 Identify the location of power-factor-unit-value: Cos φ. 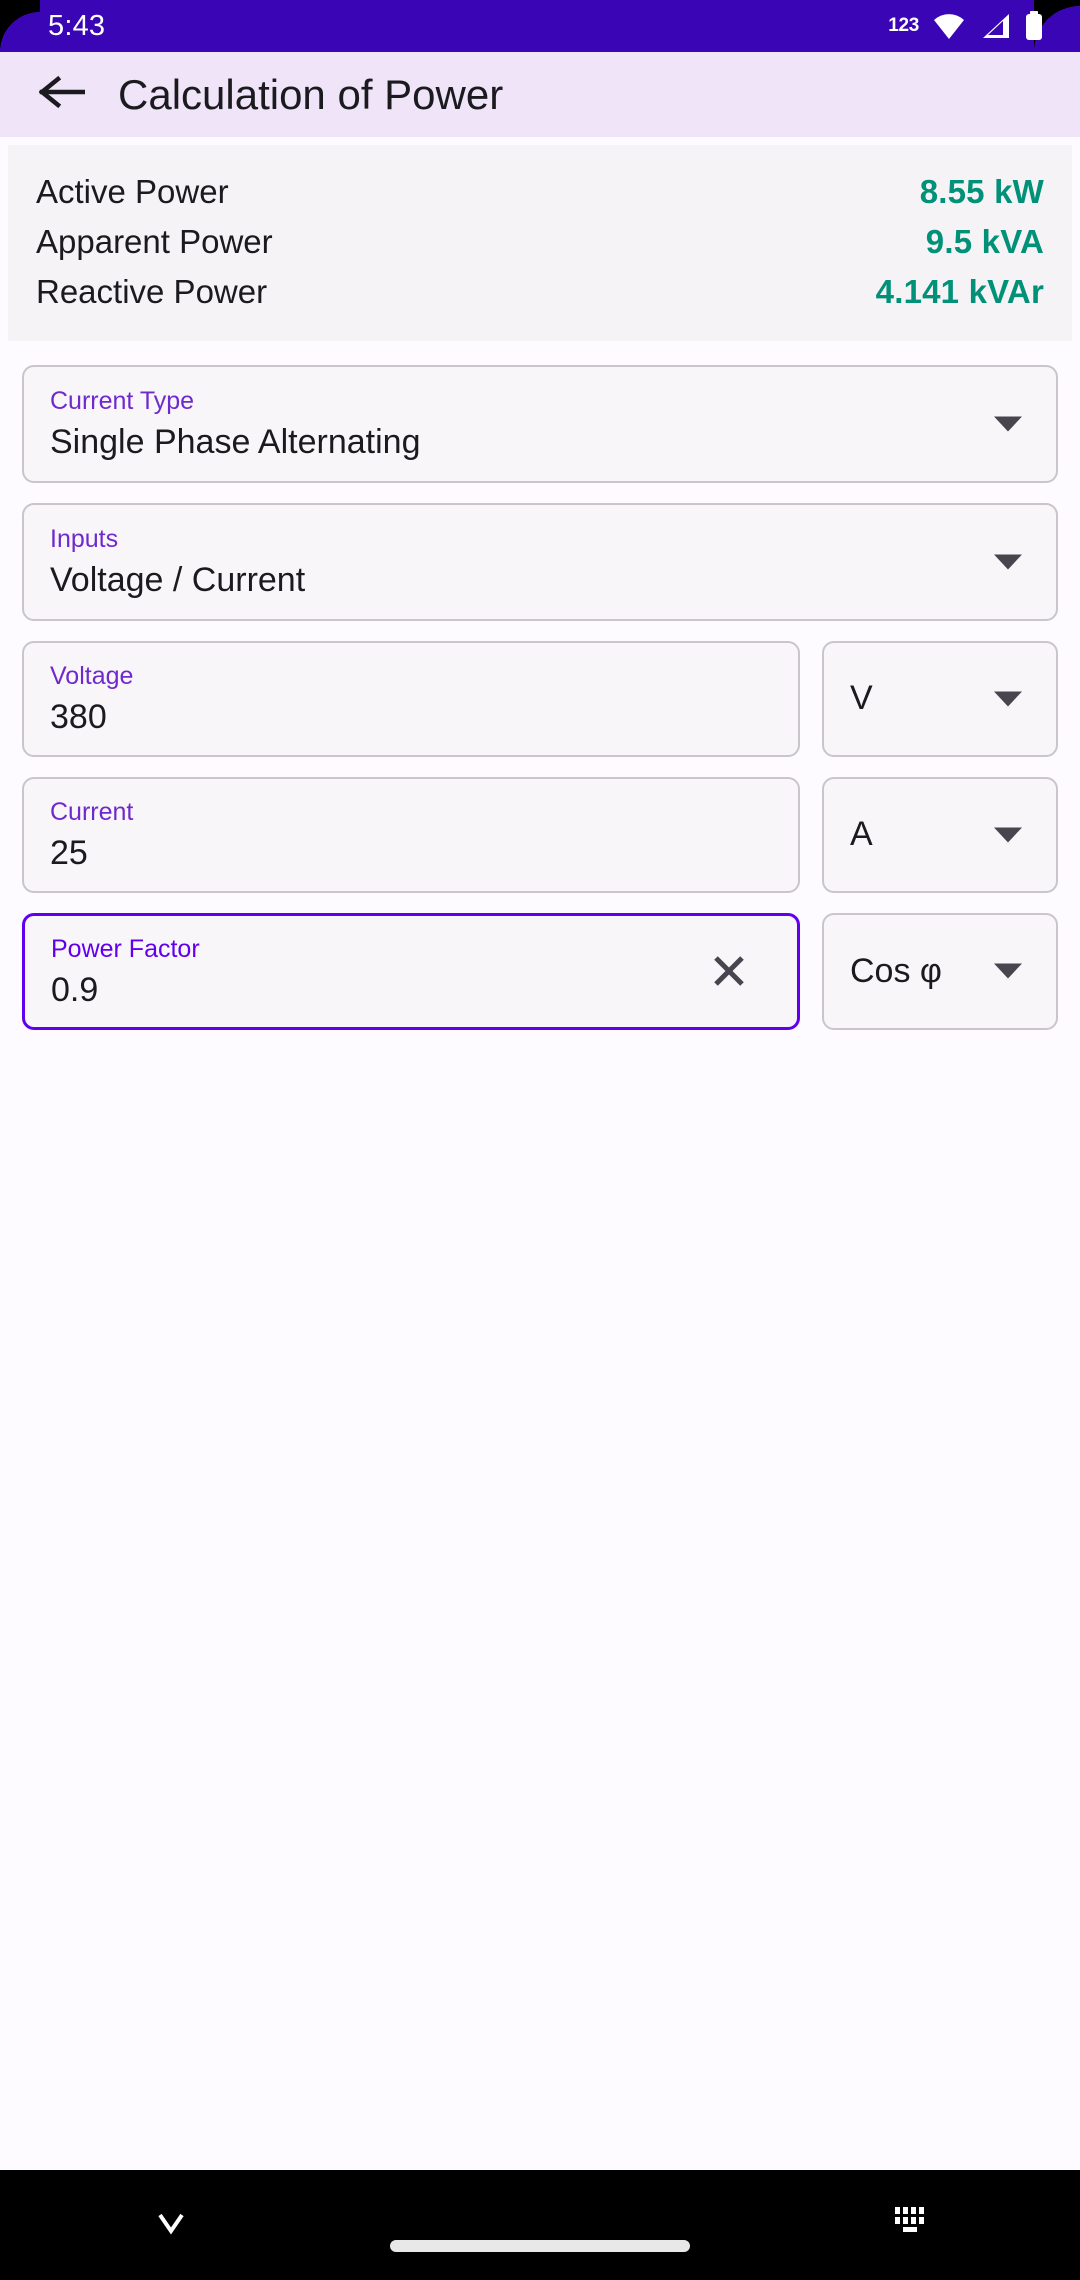
(896, 970).